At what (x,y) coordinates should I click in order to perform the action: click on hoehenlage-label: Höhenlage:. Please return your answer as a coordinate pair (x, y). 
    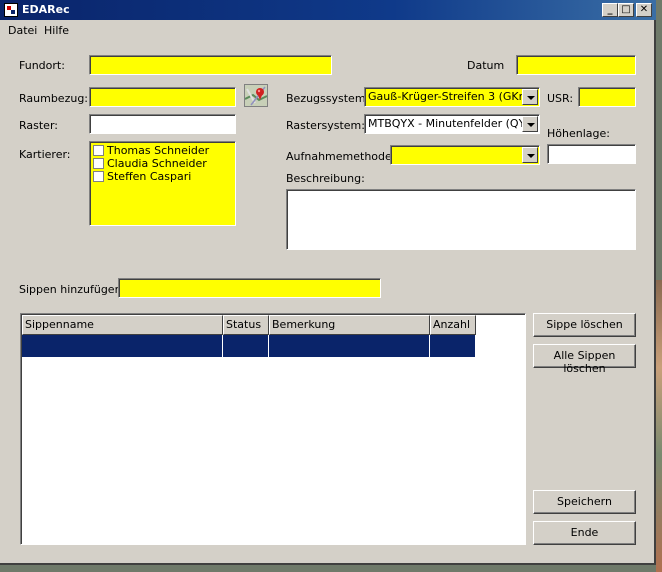
    Looking at the image, I should click on (578, 133).